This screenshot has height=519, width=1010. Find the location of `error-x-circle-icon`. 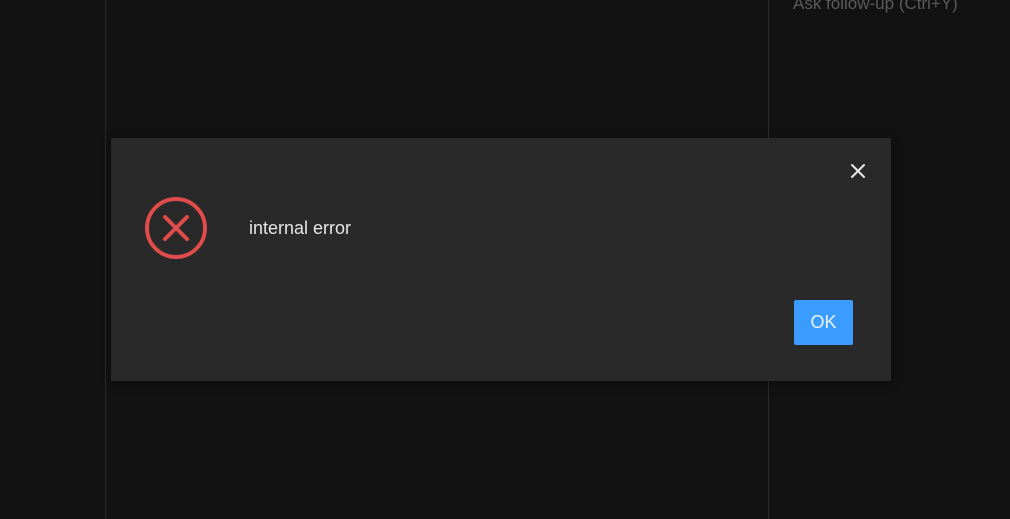

error-x-circle-icon is located at coordinates (176, 228).